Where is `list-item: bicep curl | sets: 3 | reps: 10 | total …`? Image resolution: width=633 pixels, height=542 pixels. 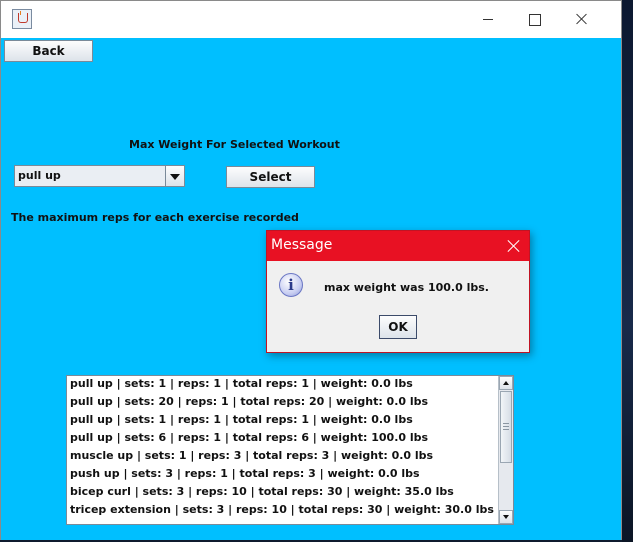
list-item: bicep curl | sets: 3 | reps: 10 | total … is located at coordinates (262, 494).